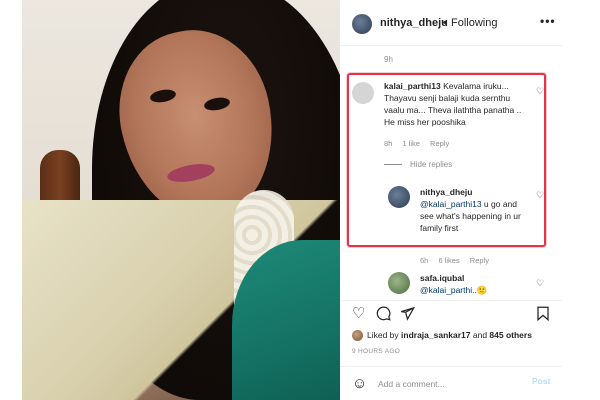 The height and width of the screenshot is (400, 600). What do you see at coordinates (399, 283) in the screenshot?
I see `commenter-avatar` at bounding box center [399, 283].